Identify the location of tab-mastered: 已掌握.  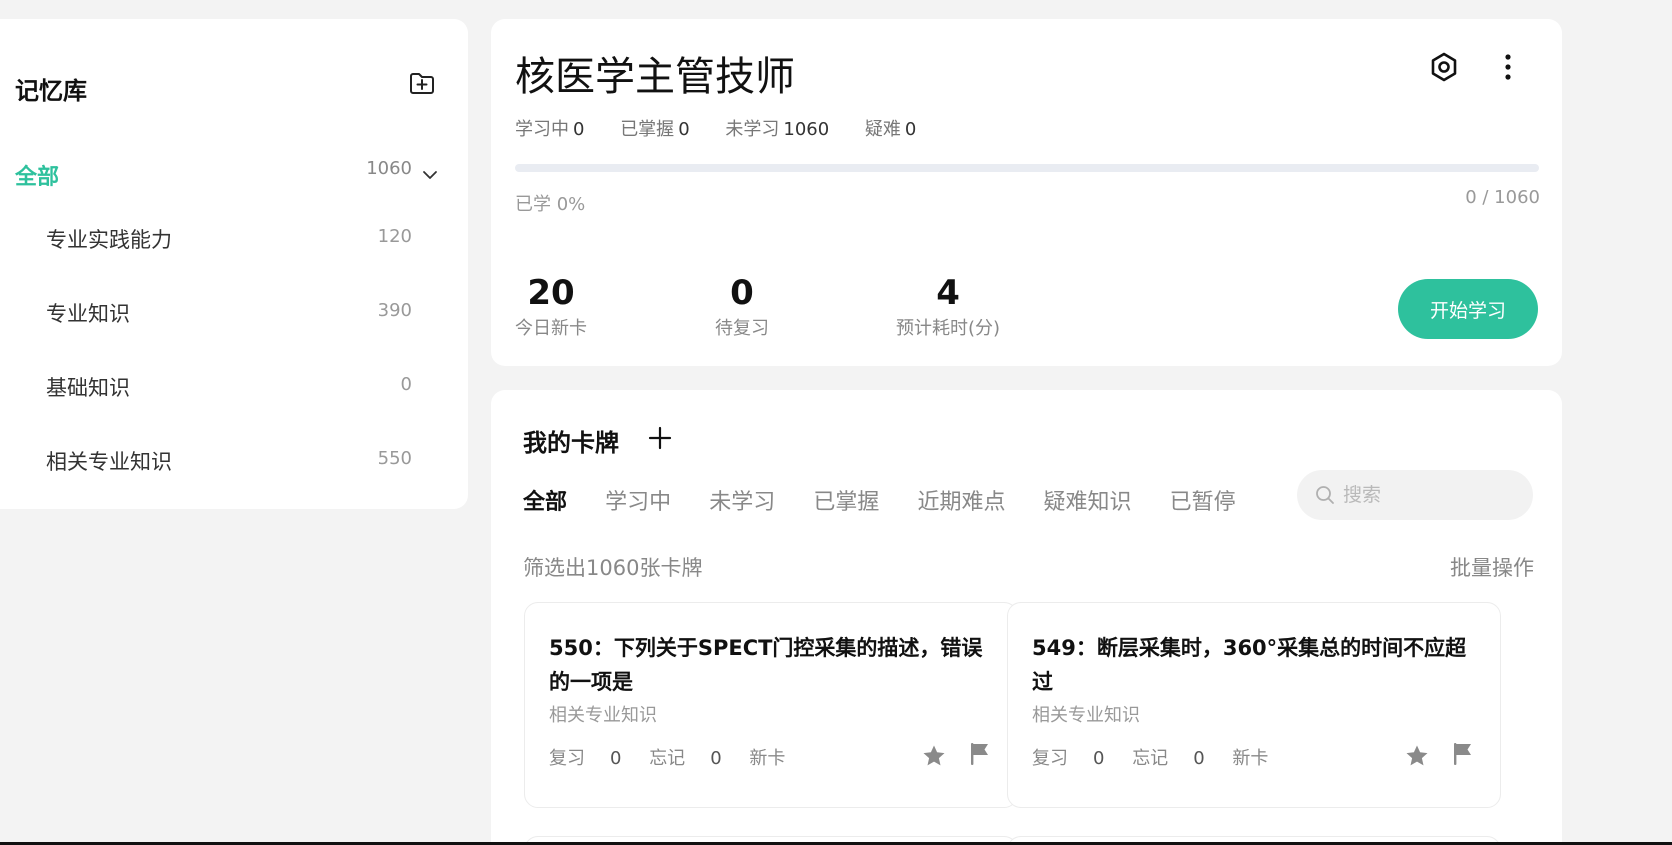
(846, 500).